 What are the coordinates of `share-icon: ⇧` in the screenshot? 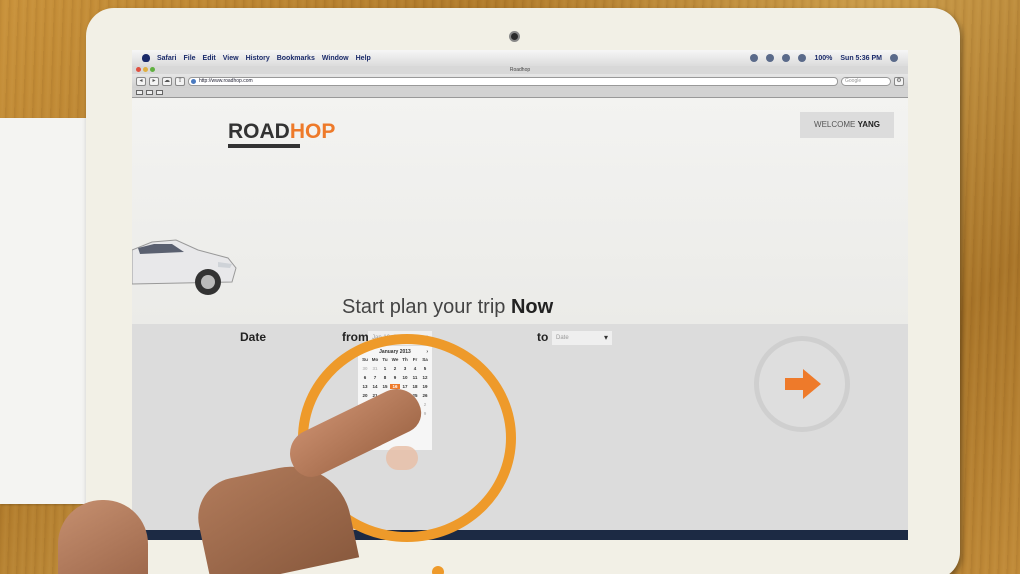 It's located at (180, 81).